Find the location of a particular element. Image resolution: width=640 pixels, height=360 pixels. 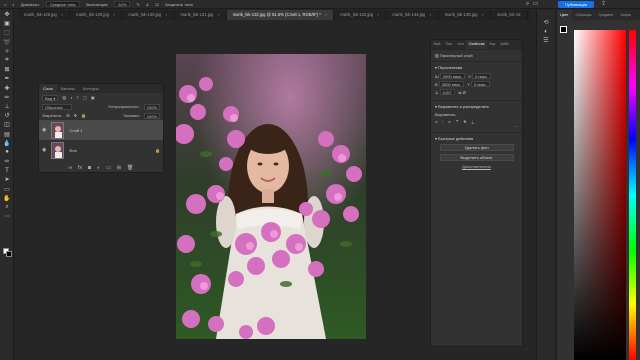

history-panel-icon: ⟲ is located at coordinates (546, 22).